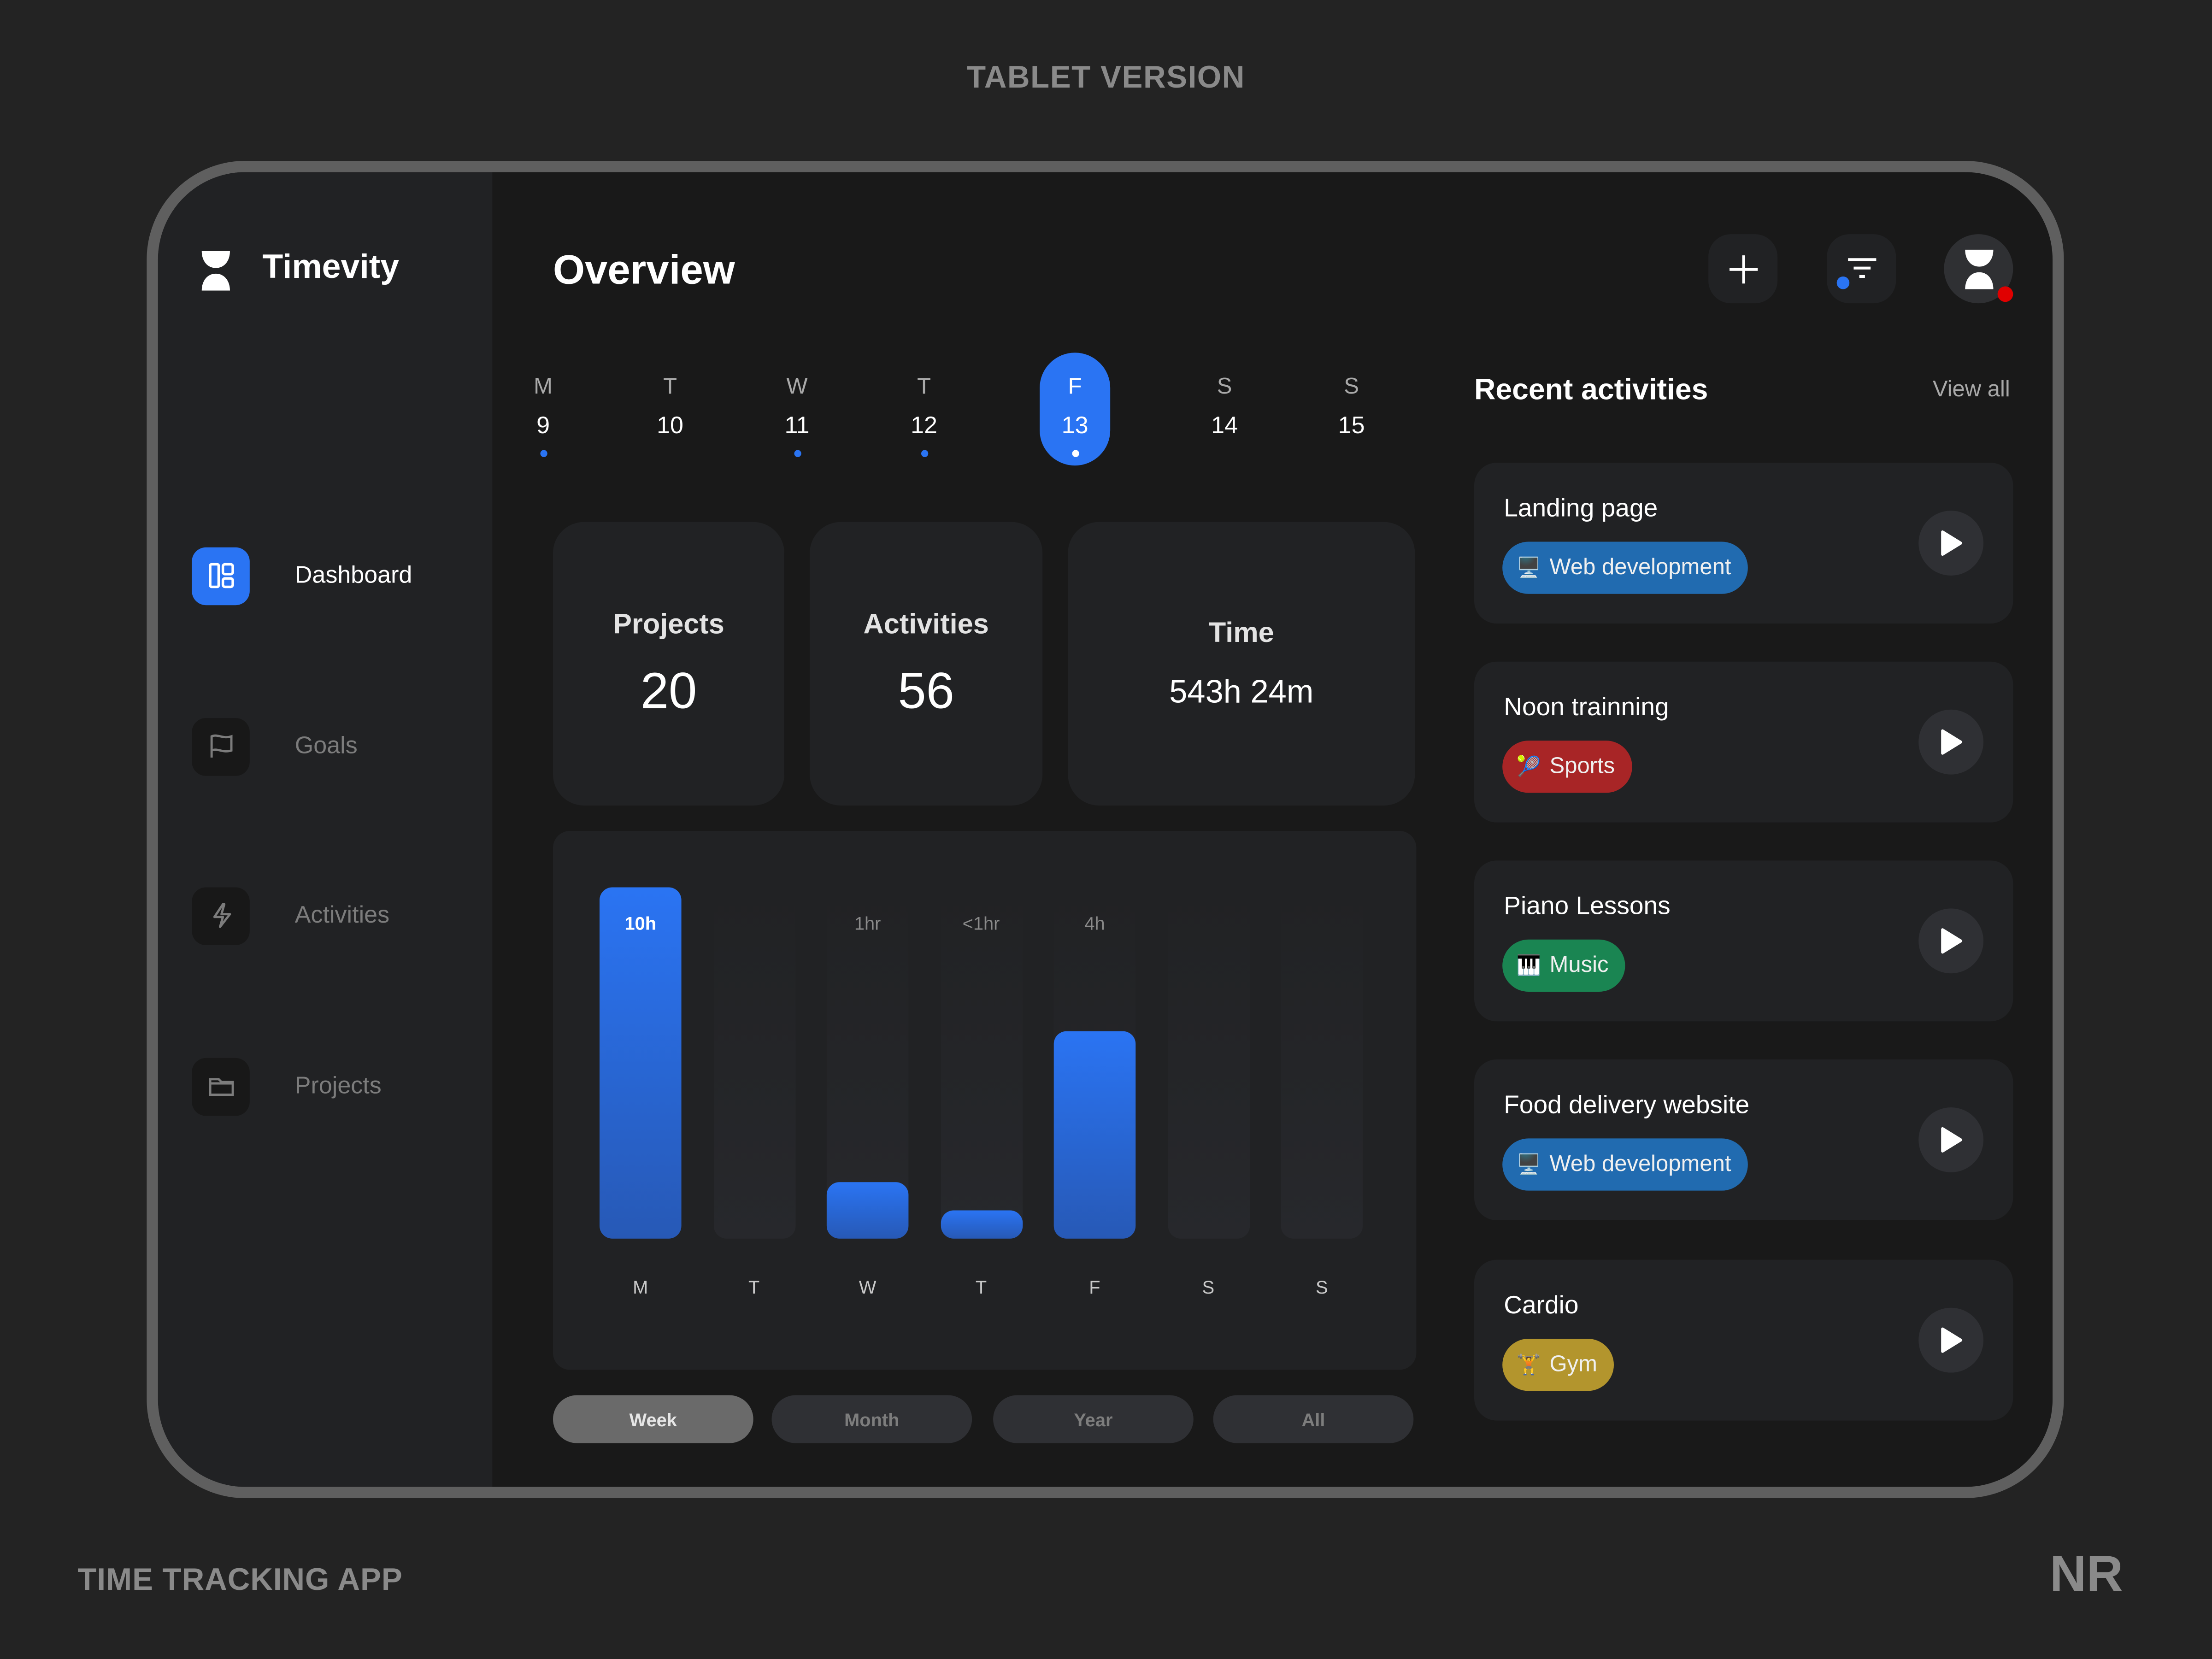 The height and width of the screenshot is (1659, 2212). I want to click on page-heading: TABLET VERSION, so click(1106, 77).